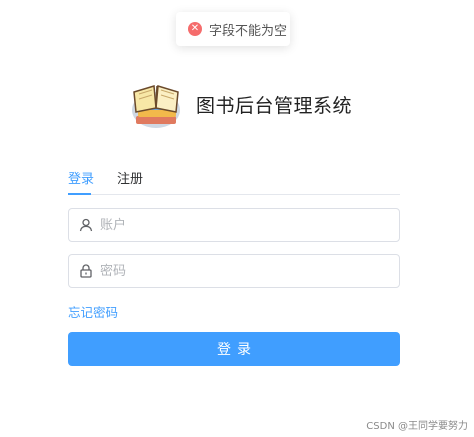 Image resolution: width=474 pixels, height=437 pixels. I want to click on auth-tabs: 登录 注册, so click(234, 178).